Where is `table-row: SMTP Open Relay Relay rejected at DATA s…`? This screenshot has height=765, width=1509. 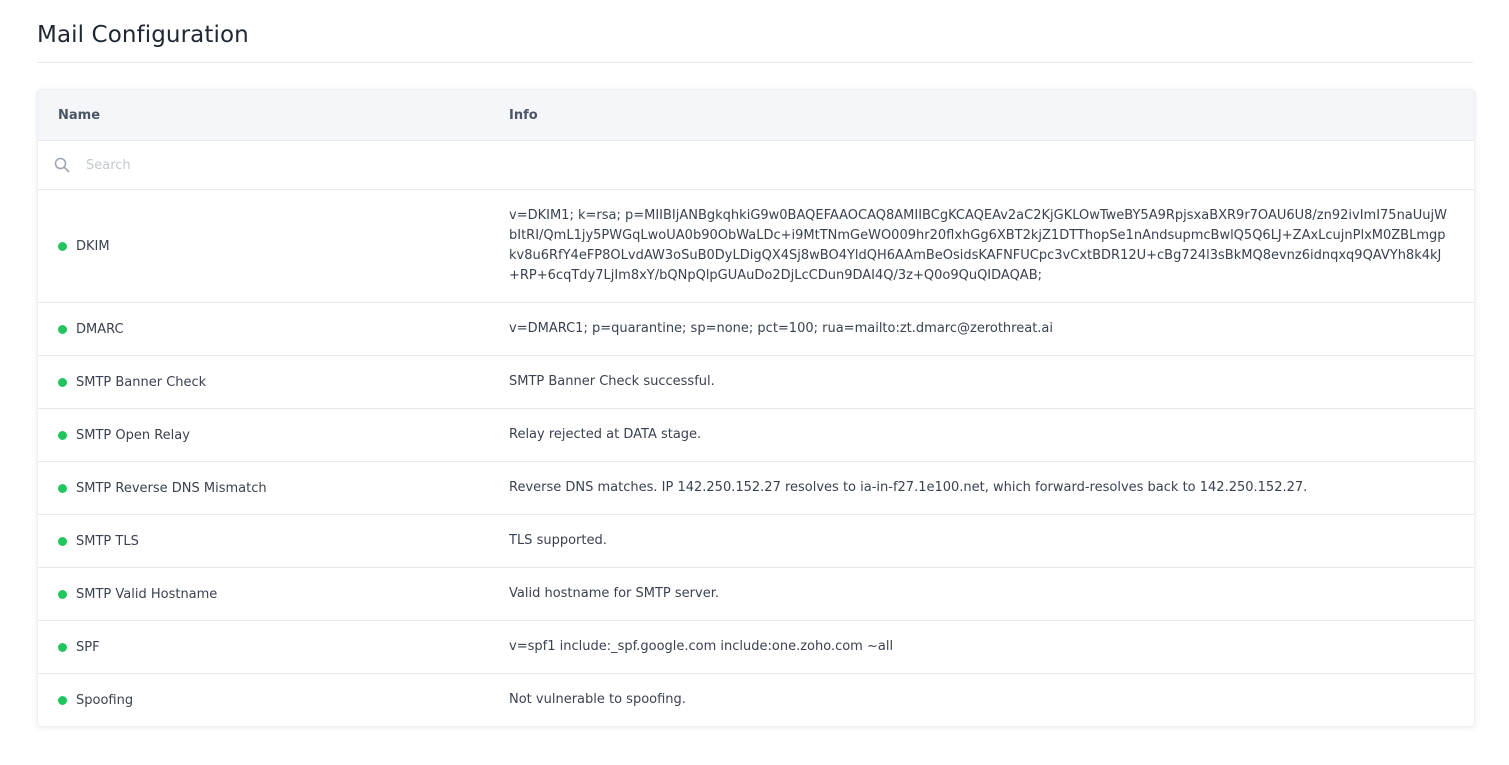 table-row: SMTP Open Relay Relay rejected at DATA s… is located at coordinates (756, 435).